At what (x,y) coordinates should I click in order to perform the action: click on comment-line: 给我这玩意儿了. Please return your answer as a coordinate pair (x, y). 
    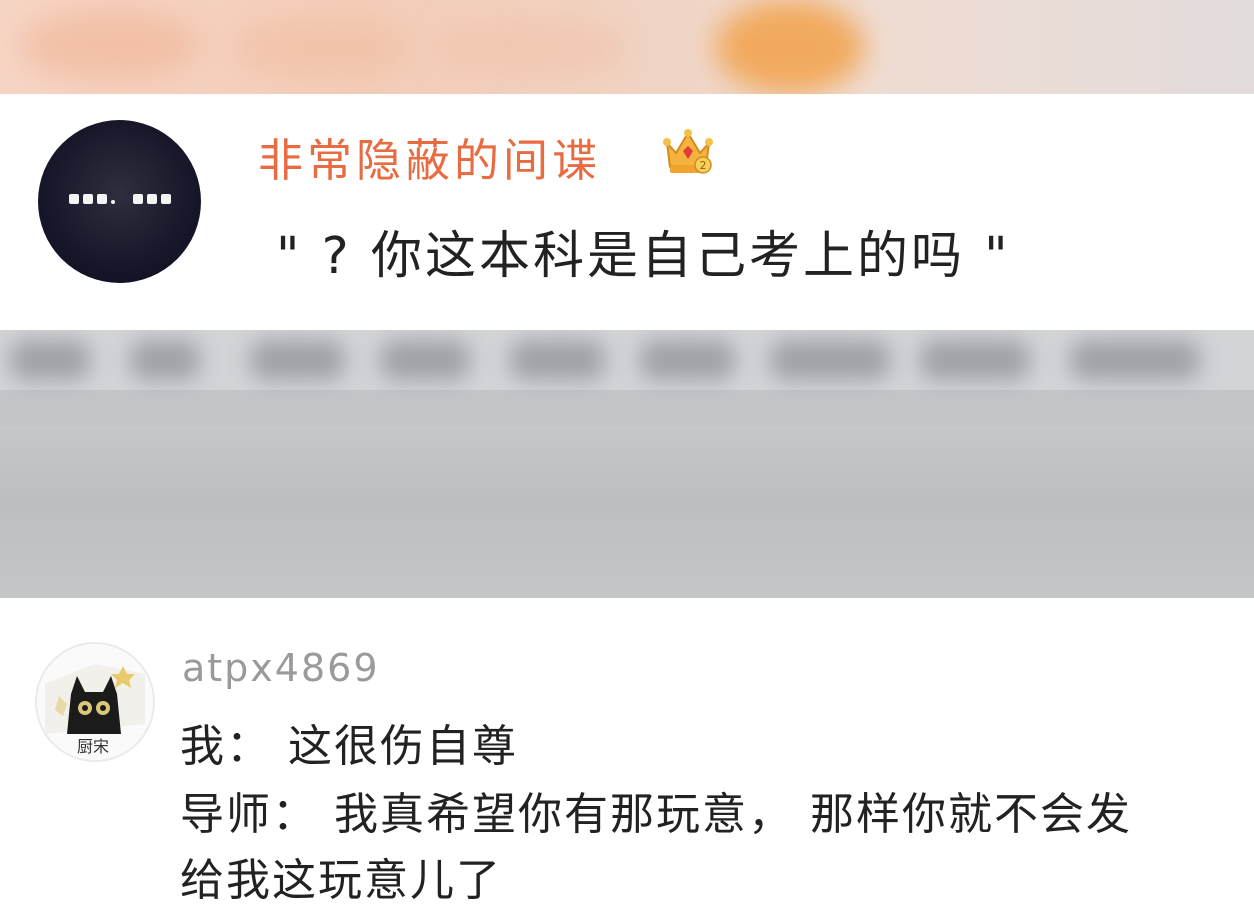
    Looking at the image, I should click on (341, 880).